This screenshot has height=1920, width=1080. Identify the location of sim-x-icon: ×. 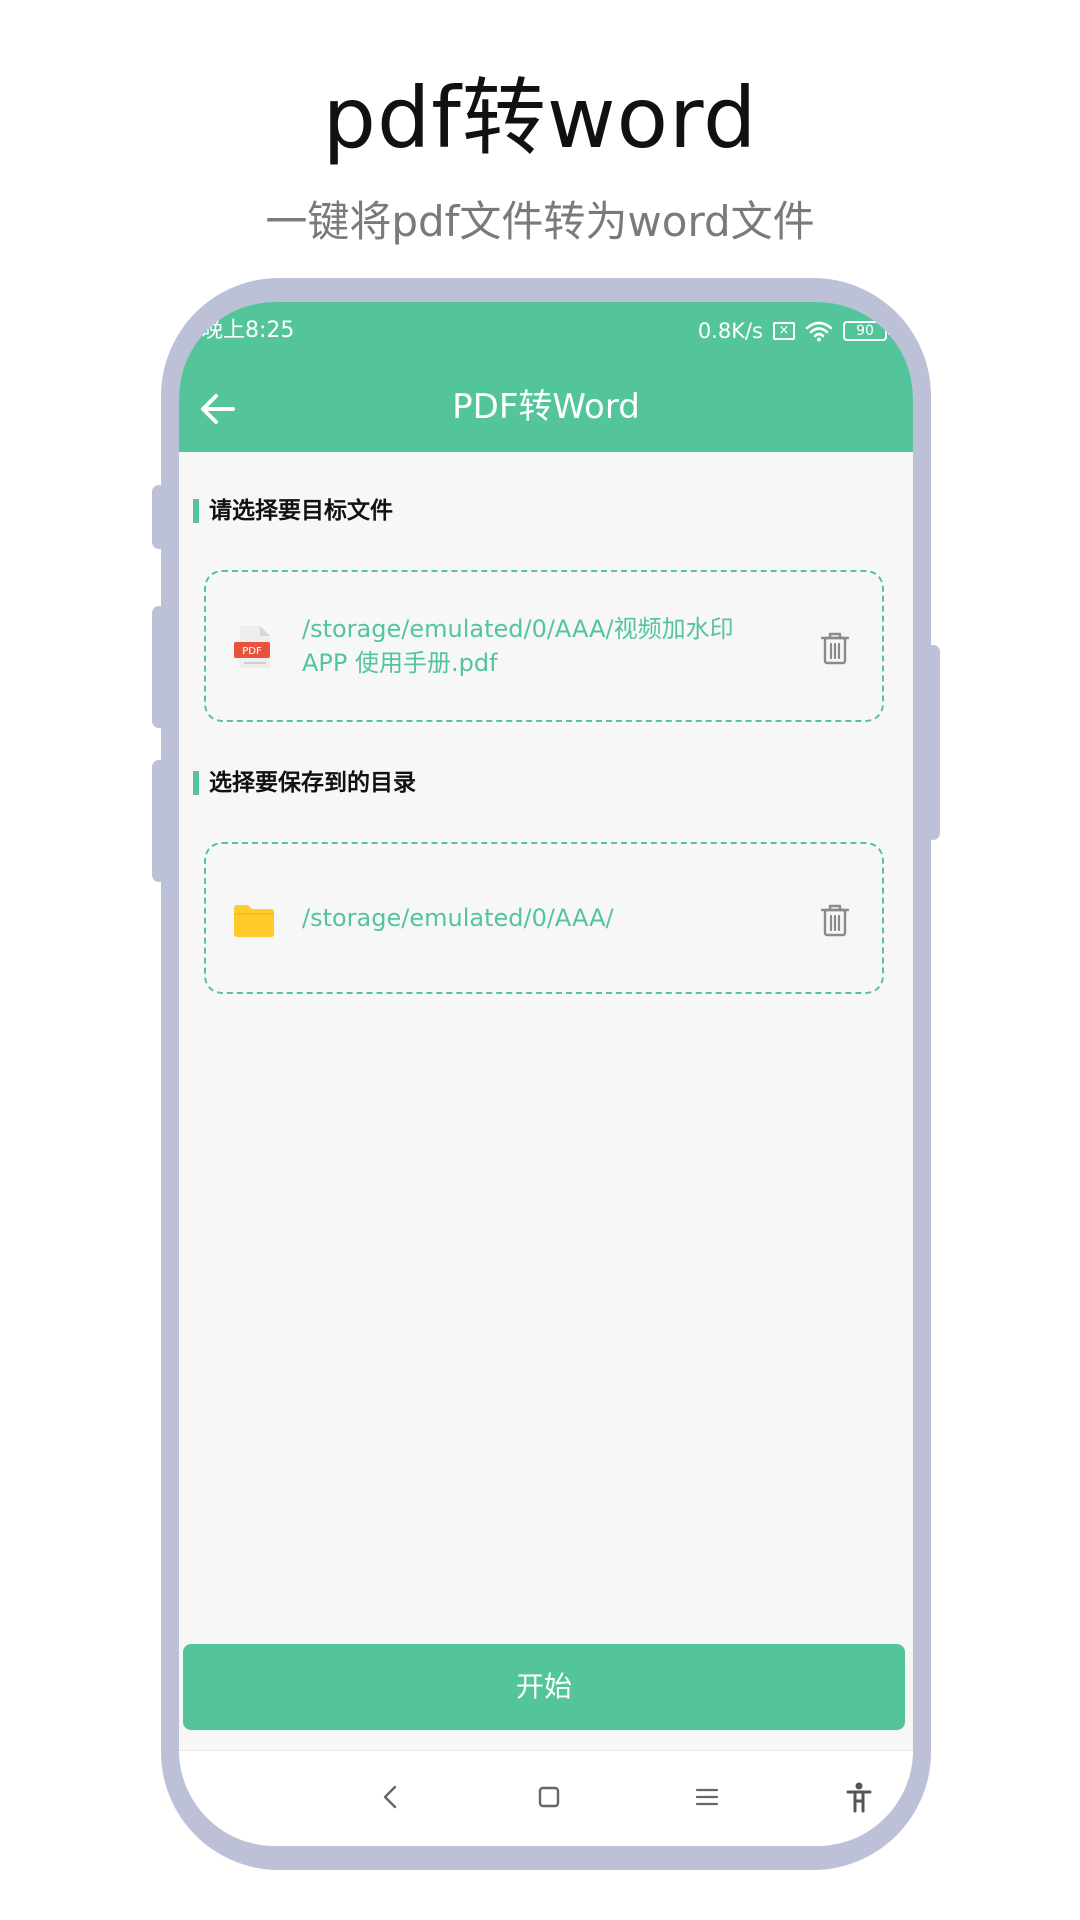
(784, 331).